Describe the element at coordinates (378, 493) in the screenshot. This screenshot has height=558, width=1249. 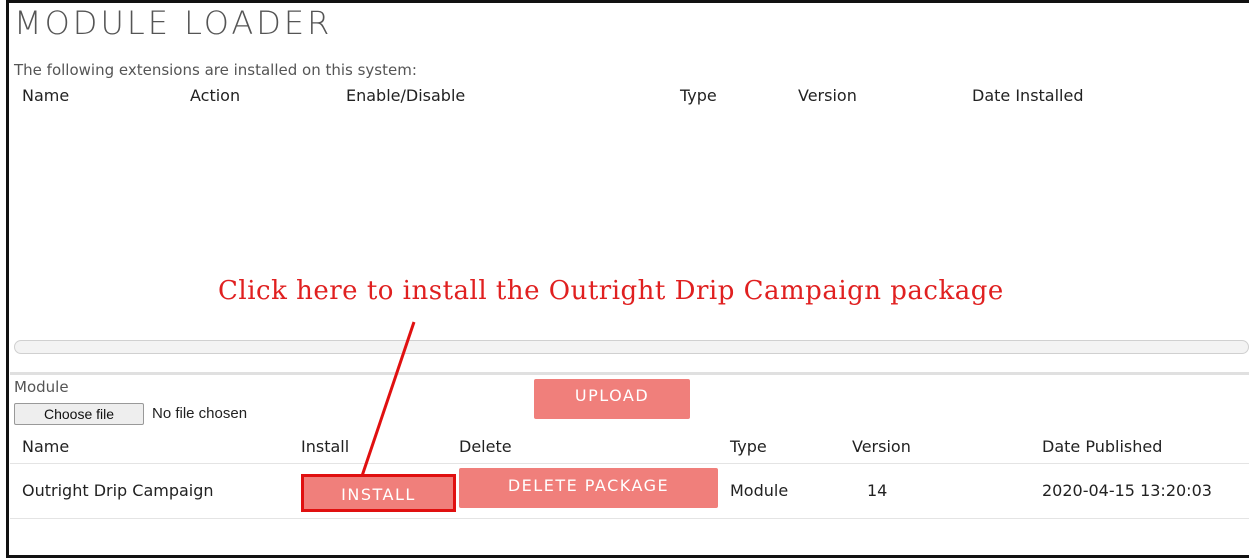
I see `install-button: INSTALL` at that location.